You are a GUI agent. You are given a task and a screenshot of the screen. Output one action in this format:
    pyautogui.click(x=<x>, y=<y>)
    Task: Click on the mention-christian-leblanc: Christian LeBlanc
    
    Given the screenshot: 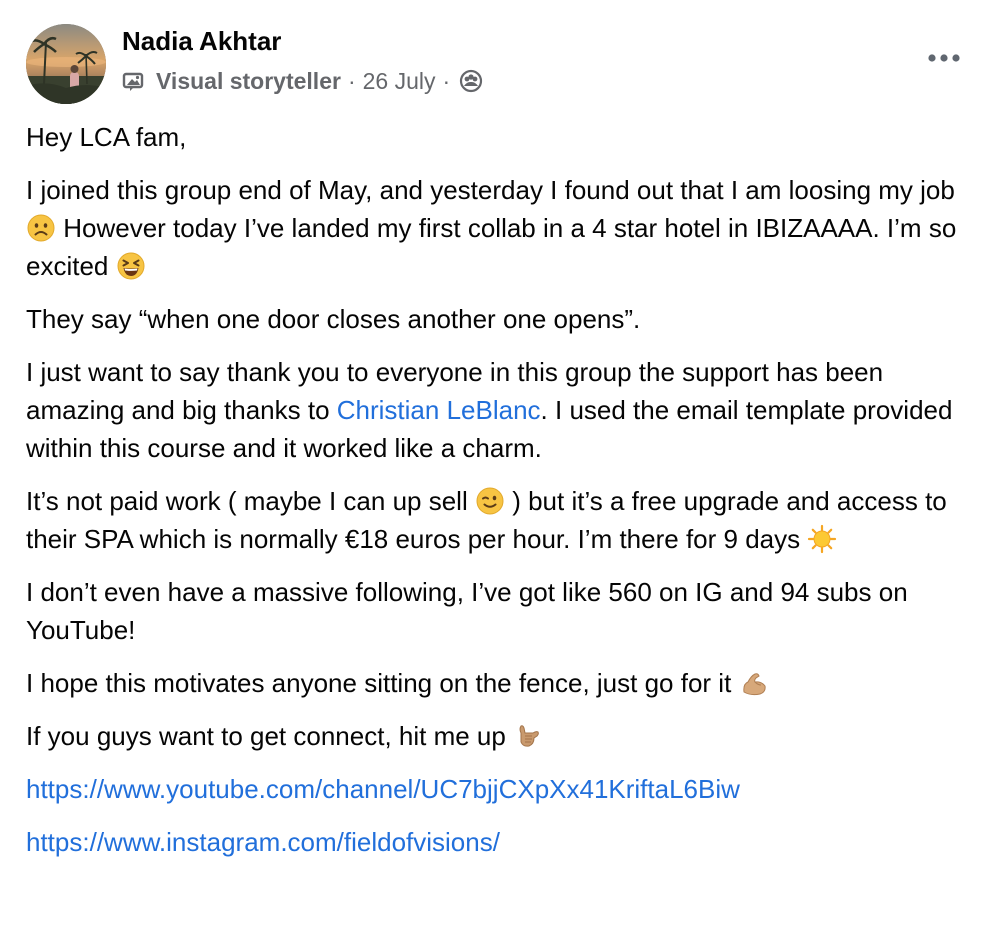 What is the action you would take?
    pyautogui.click(x=439, y=410)
    